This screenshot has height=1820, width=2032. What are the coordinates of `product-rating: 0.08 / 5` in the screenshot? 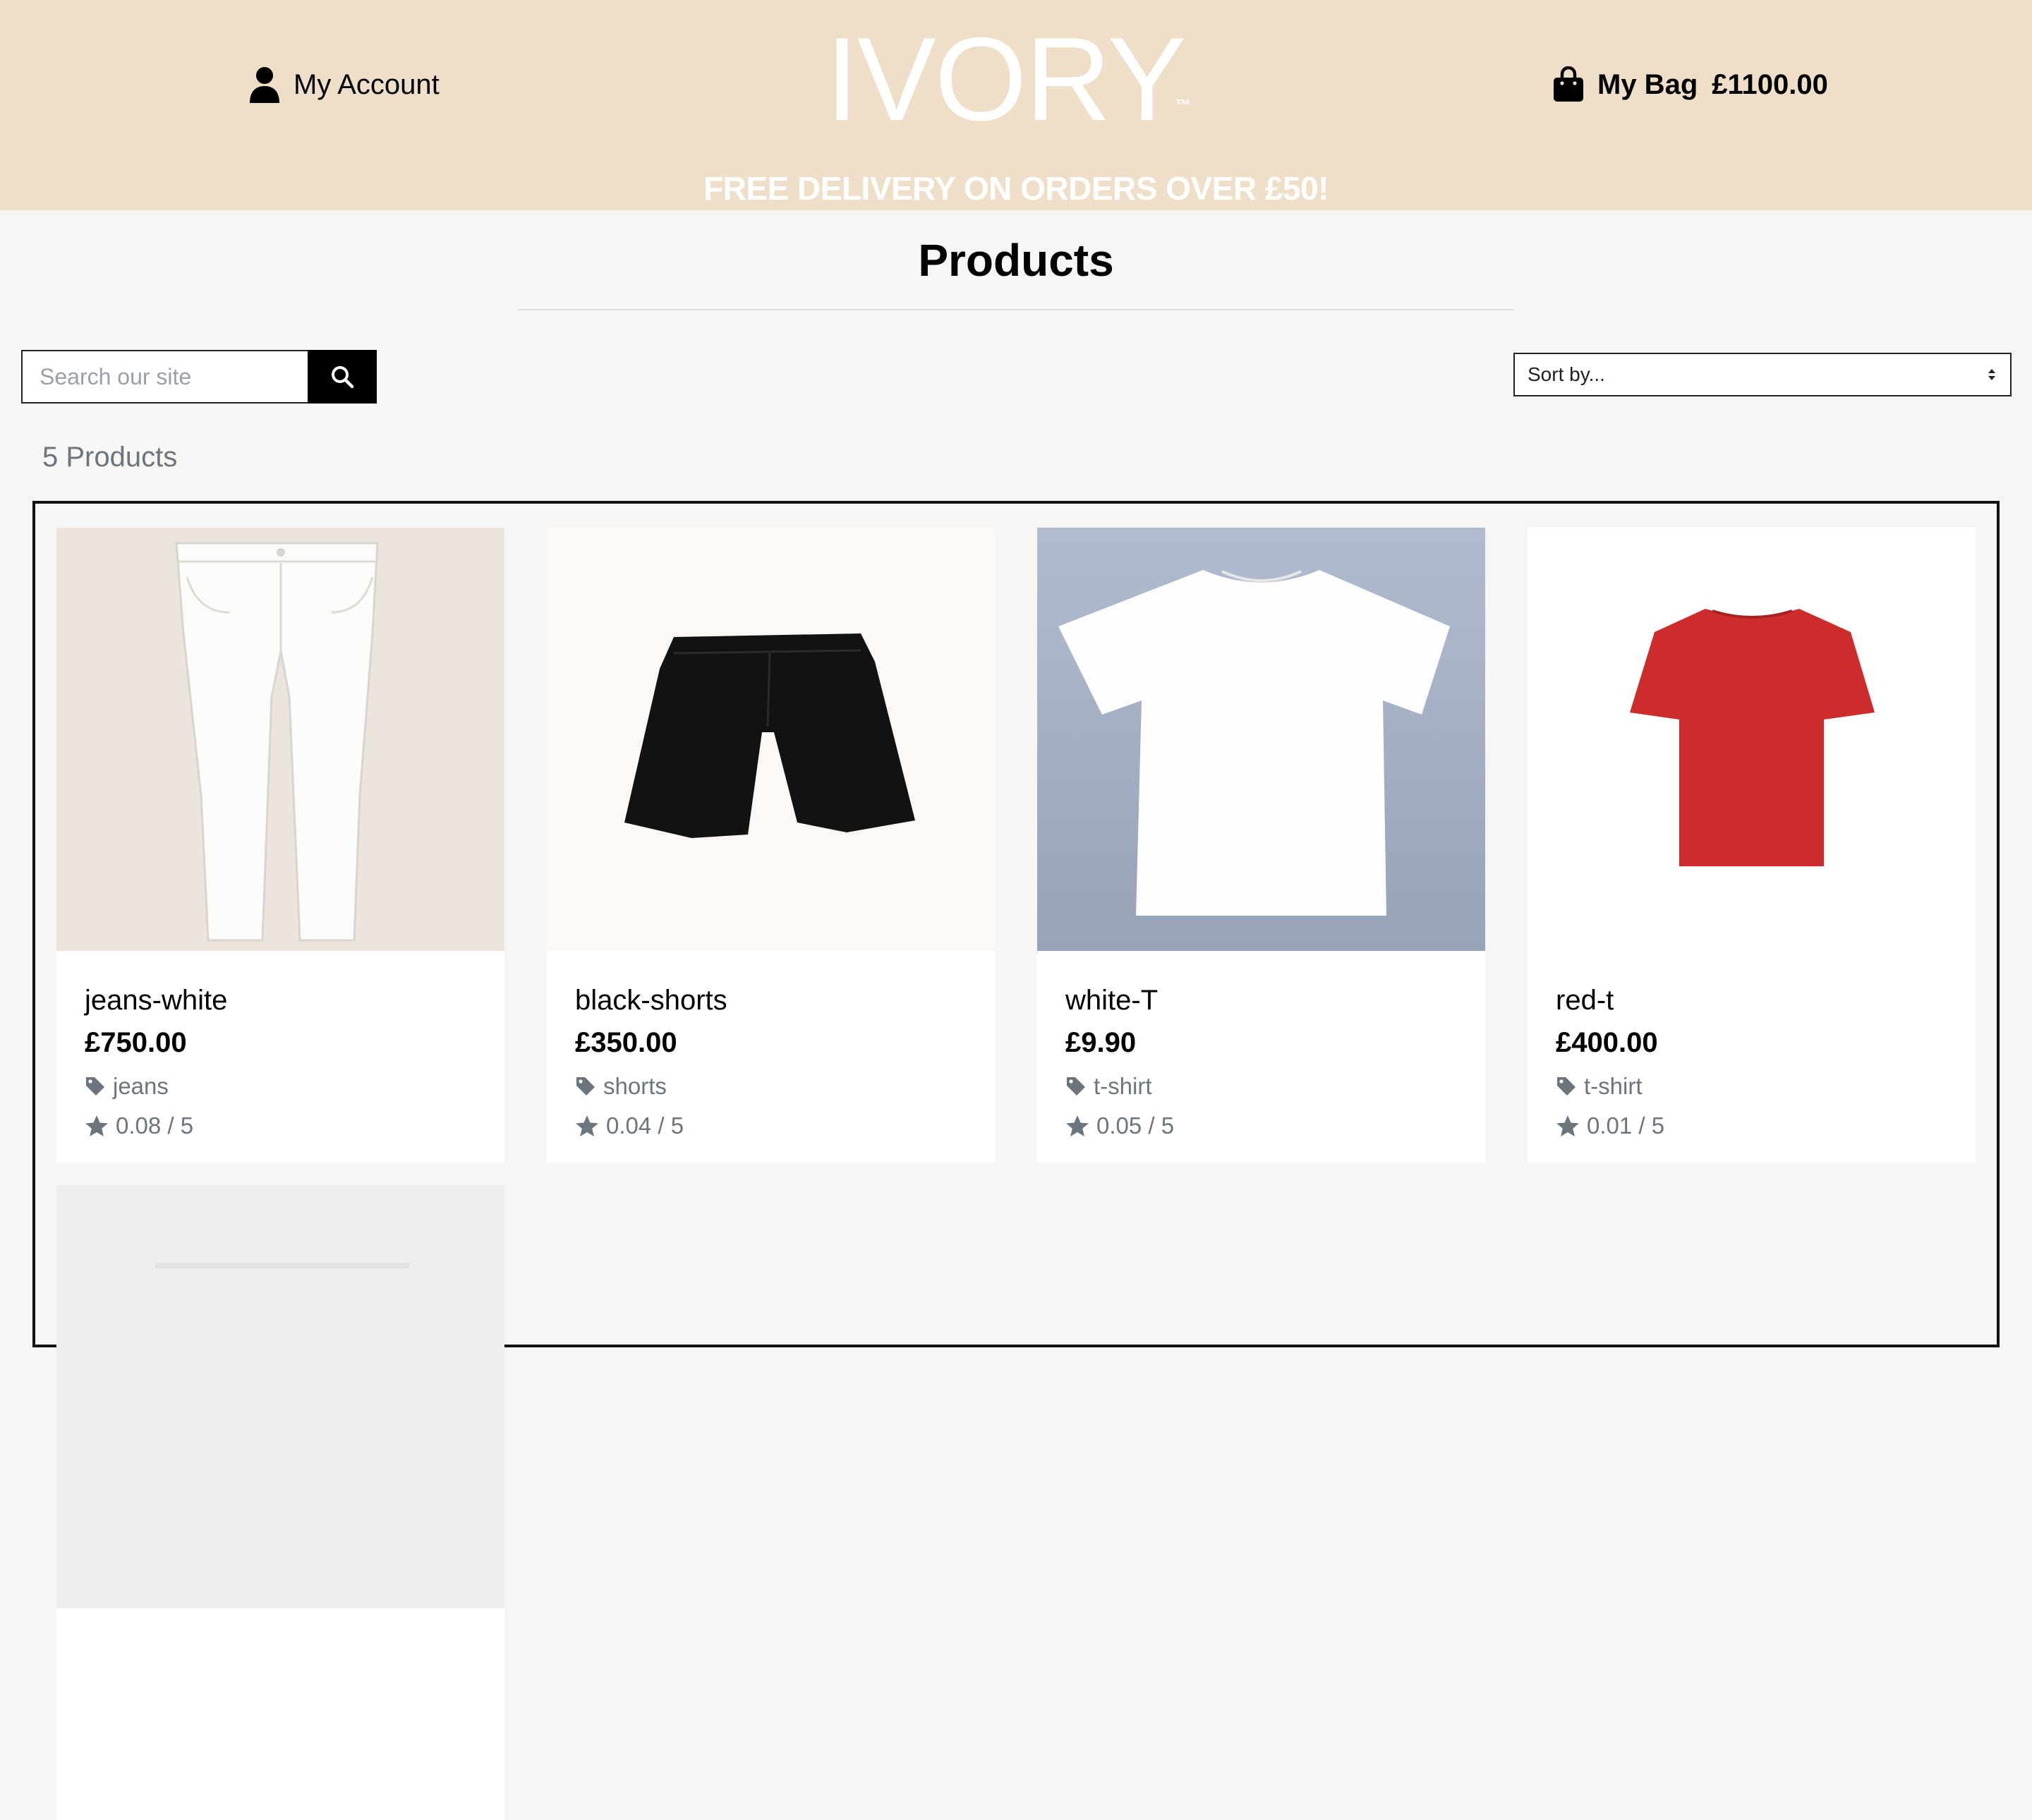 It's located at (280, 1126).